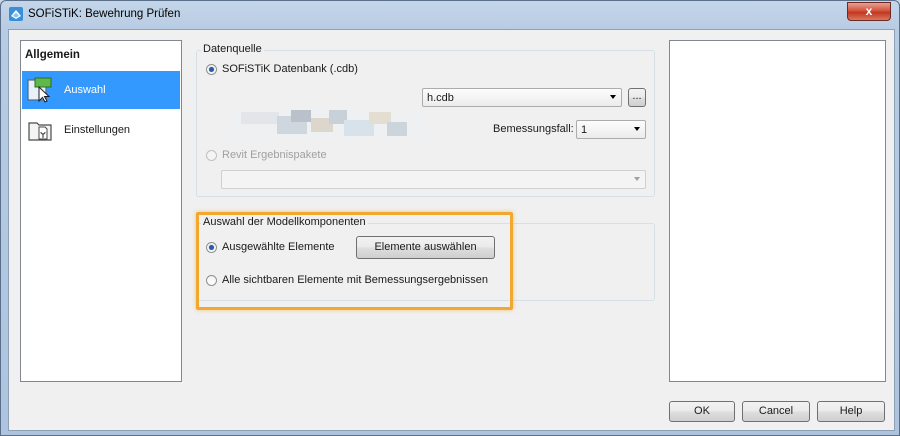  What do you see at coordinates (326, 125) in the screenshot?
I see `obscured-file-path` at bounding box center [326, 125].